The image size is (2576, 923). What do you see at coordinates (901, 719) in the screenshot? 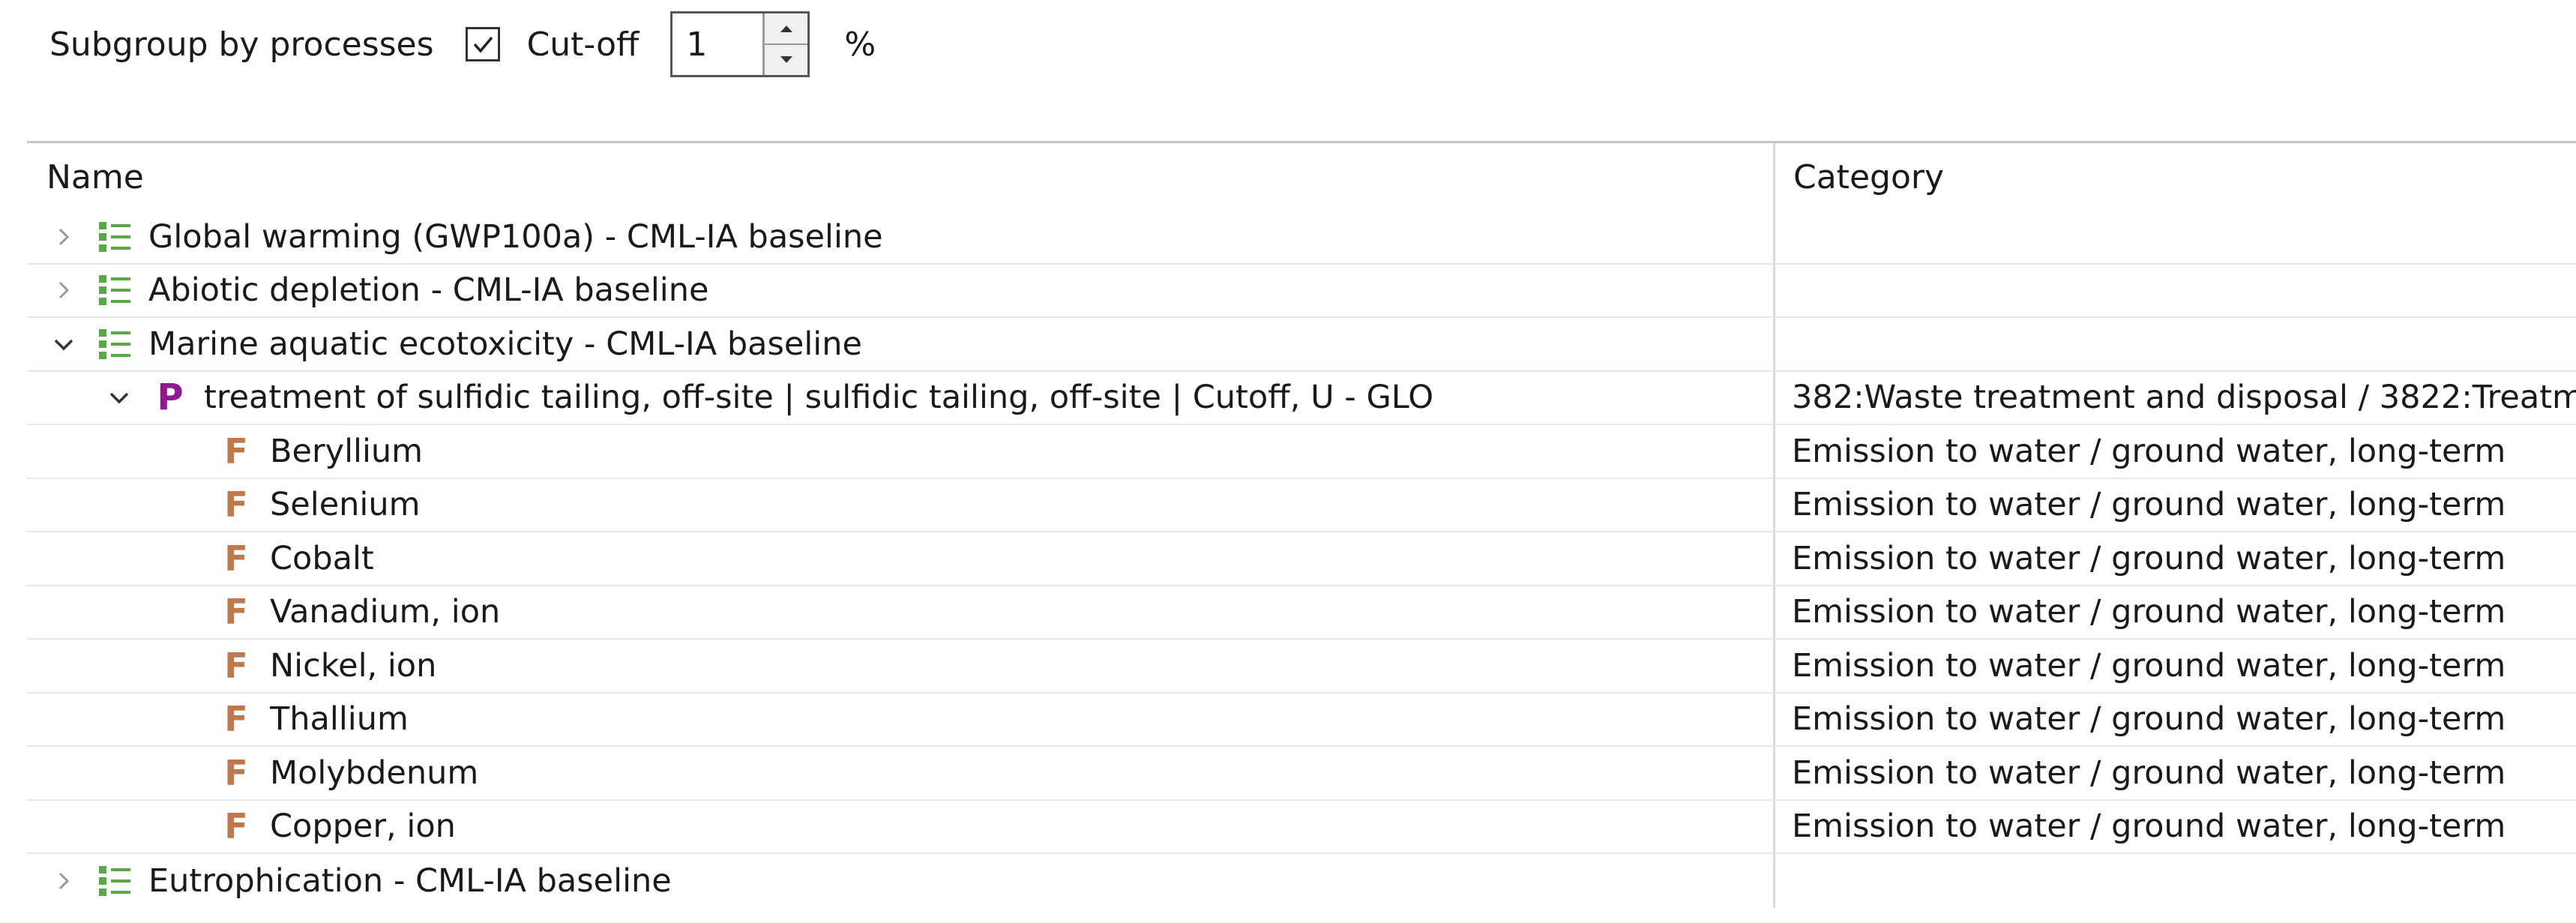
I see `name-cell: F Thallium` at bounding box center [901, 719].